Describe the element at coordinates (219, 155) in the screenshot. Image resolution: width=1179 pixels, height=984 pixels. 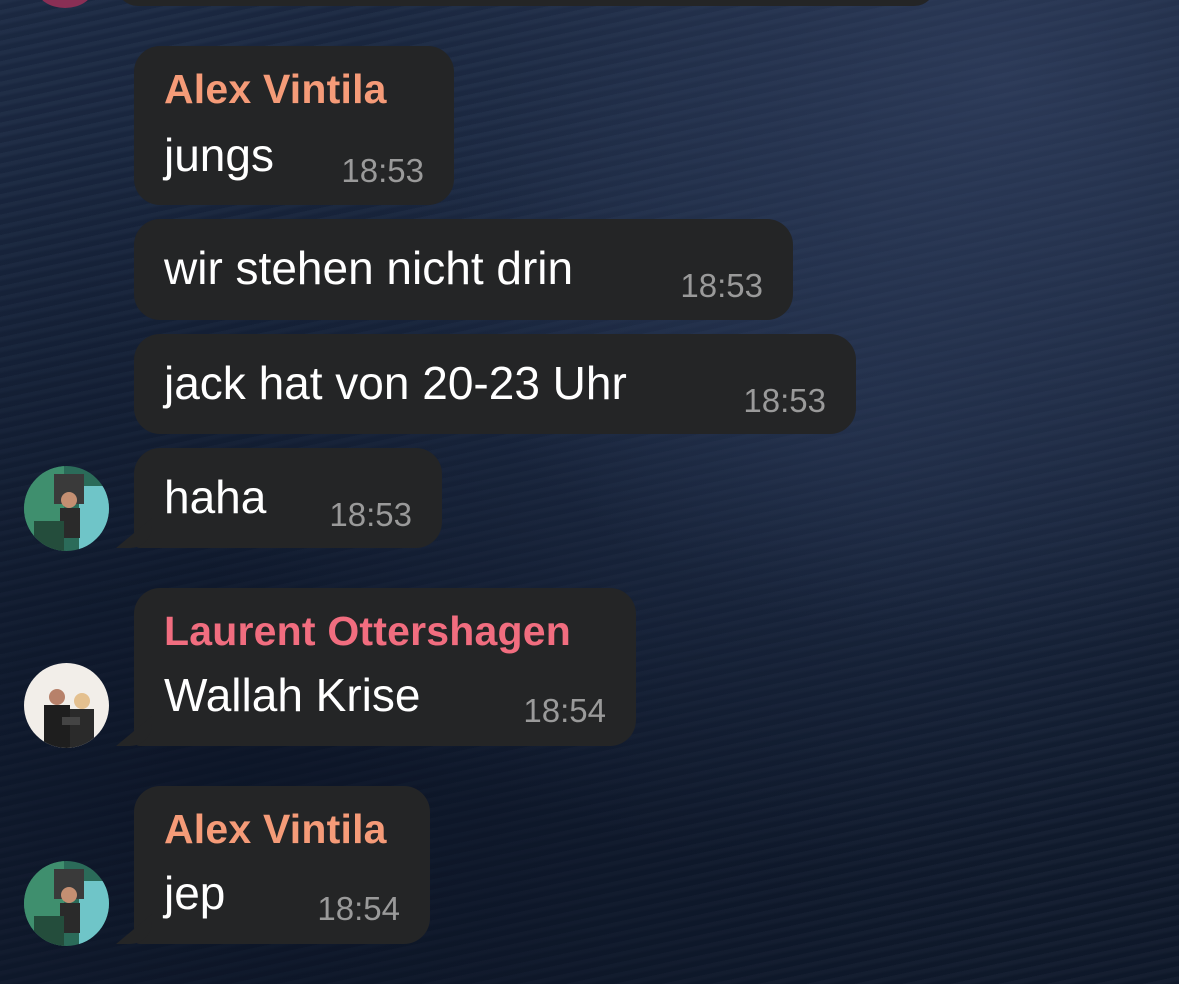
I see `message-text: jungs` at that location.